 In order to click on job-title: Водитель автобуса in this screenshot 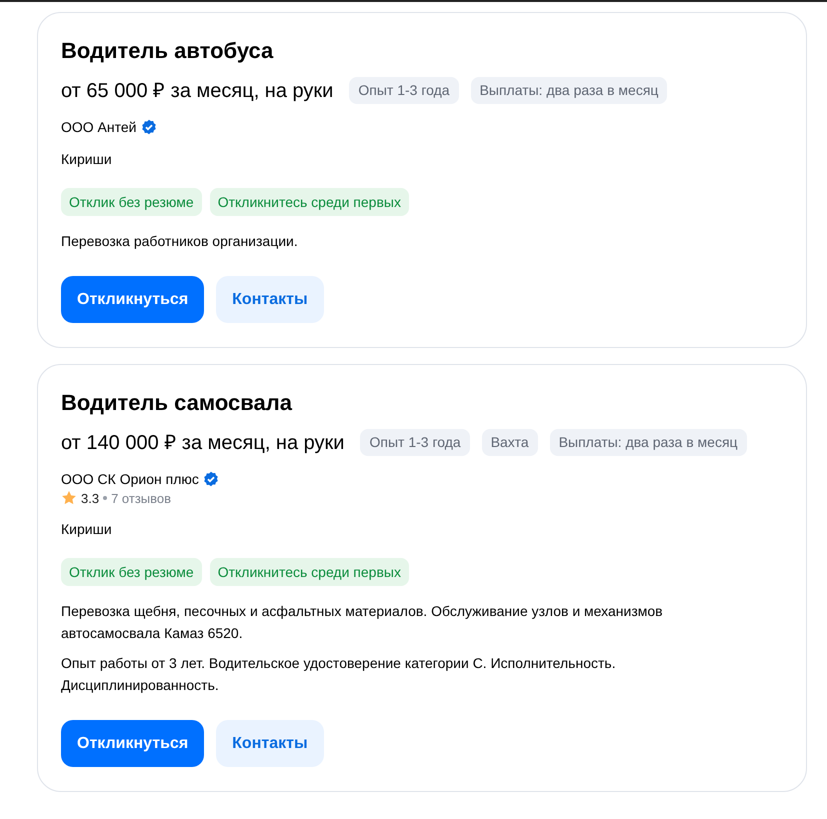, I will do `click(167, 51)`.